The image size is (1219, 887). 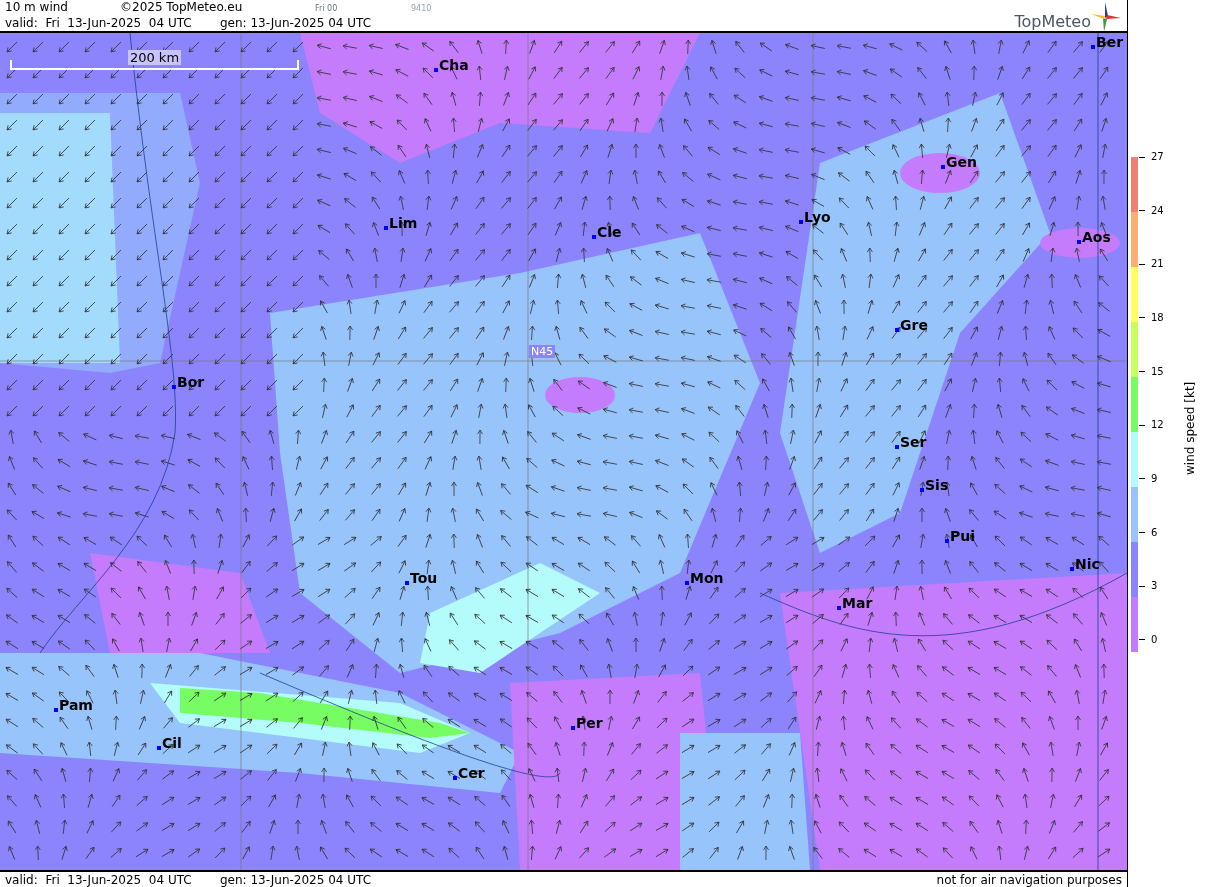 I want to click on city-label: Pui, so click(x=963, y=536).